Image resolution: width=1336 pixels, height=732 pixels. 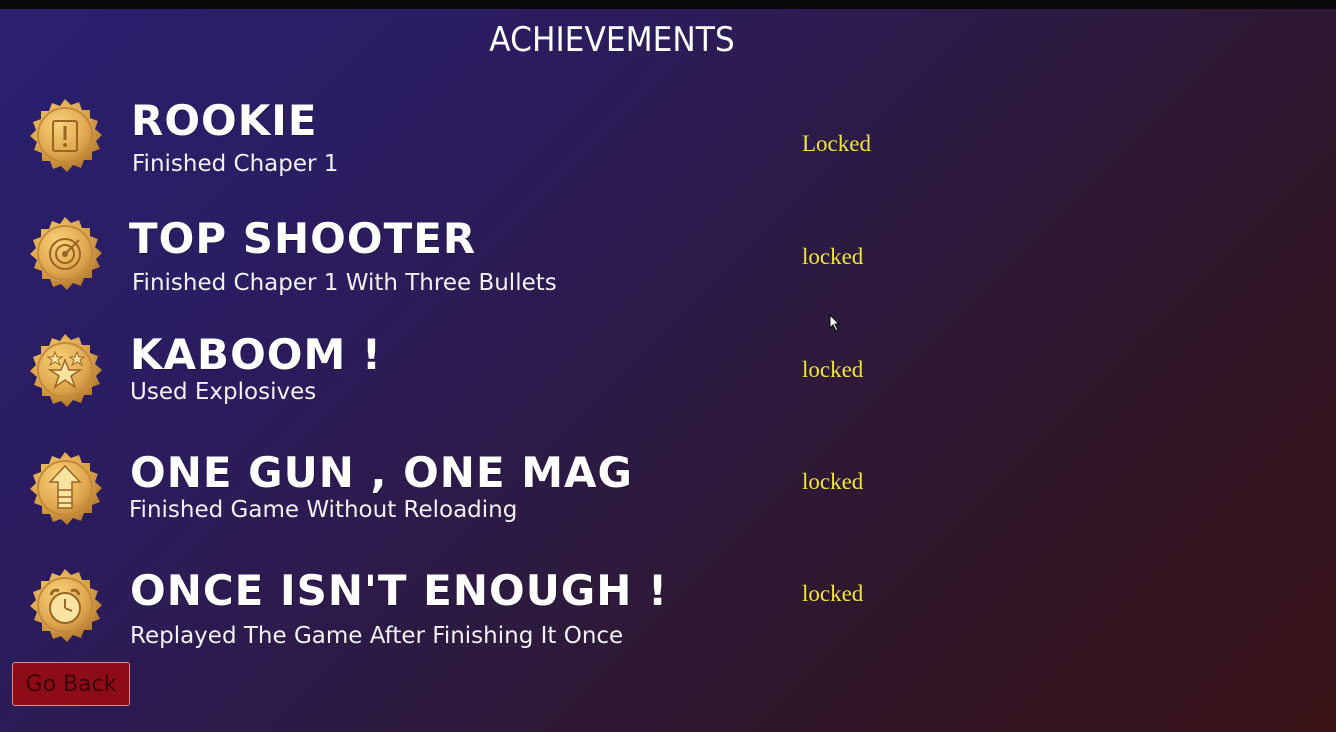 I want to click on stars-icon, so click(x=66, y=370).